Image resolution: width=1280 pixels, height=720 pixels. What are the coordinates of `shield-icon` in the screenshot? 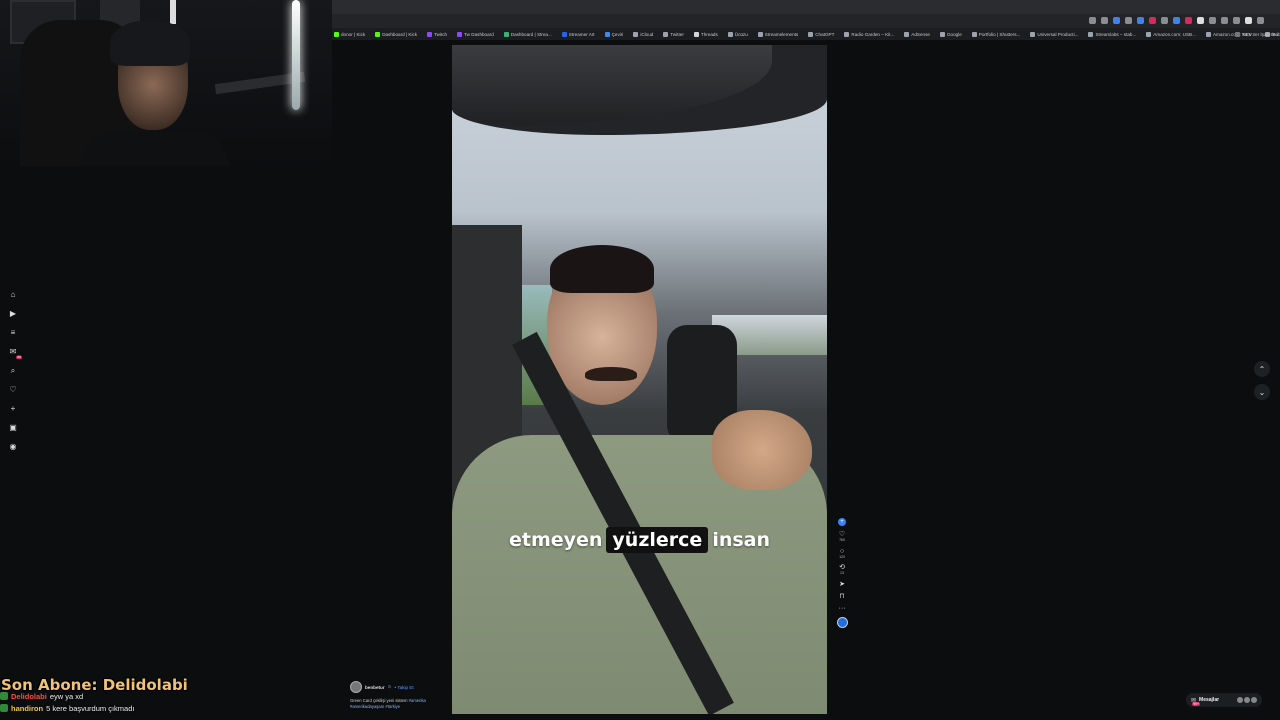 It's located at (1200, 20).